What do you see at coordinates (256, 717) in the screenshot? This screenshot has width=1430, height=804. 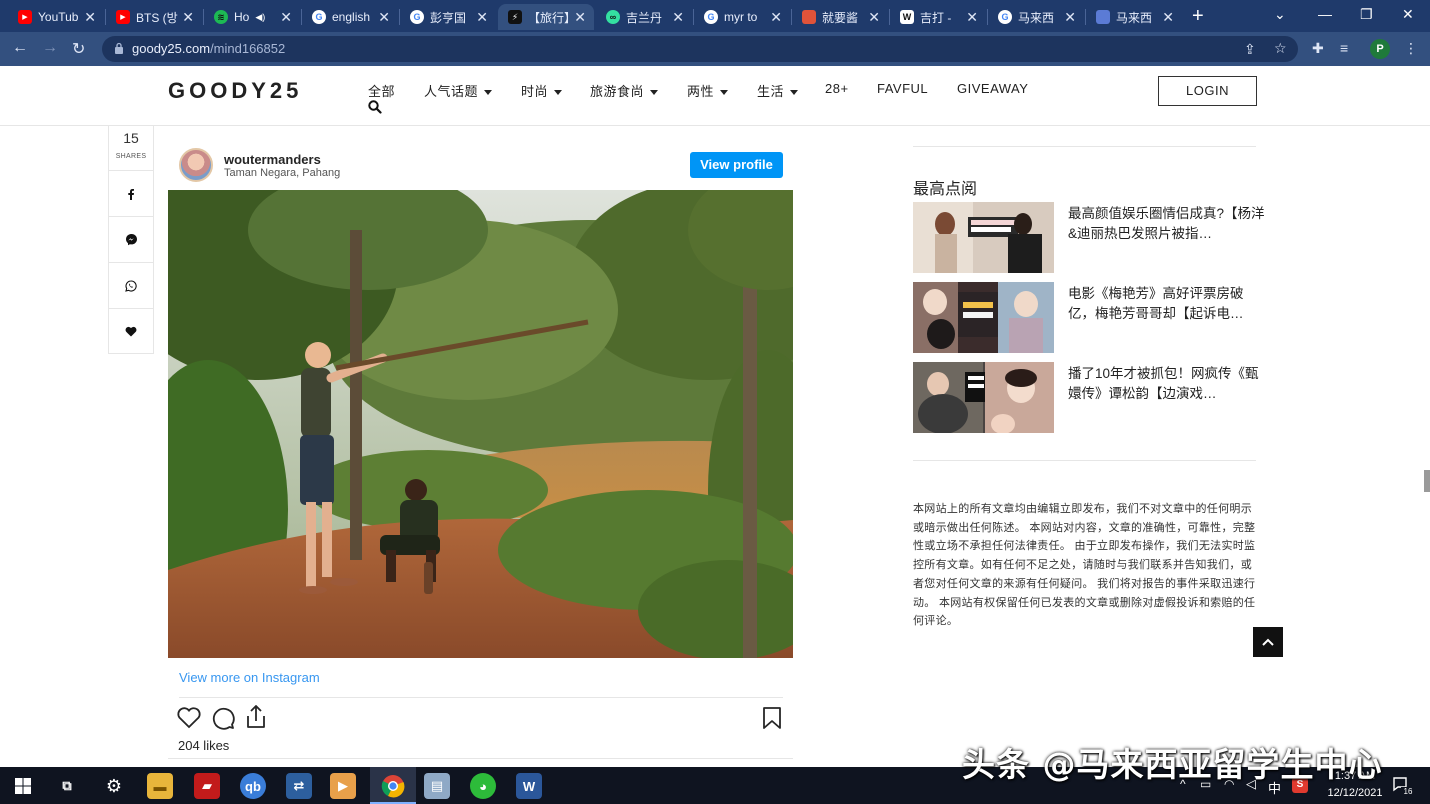 I see `share-icon` at bounding box center [256, 717].